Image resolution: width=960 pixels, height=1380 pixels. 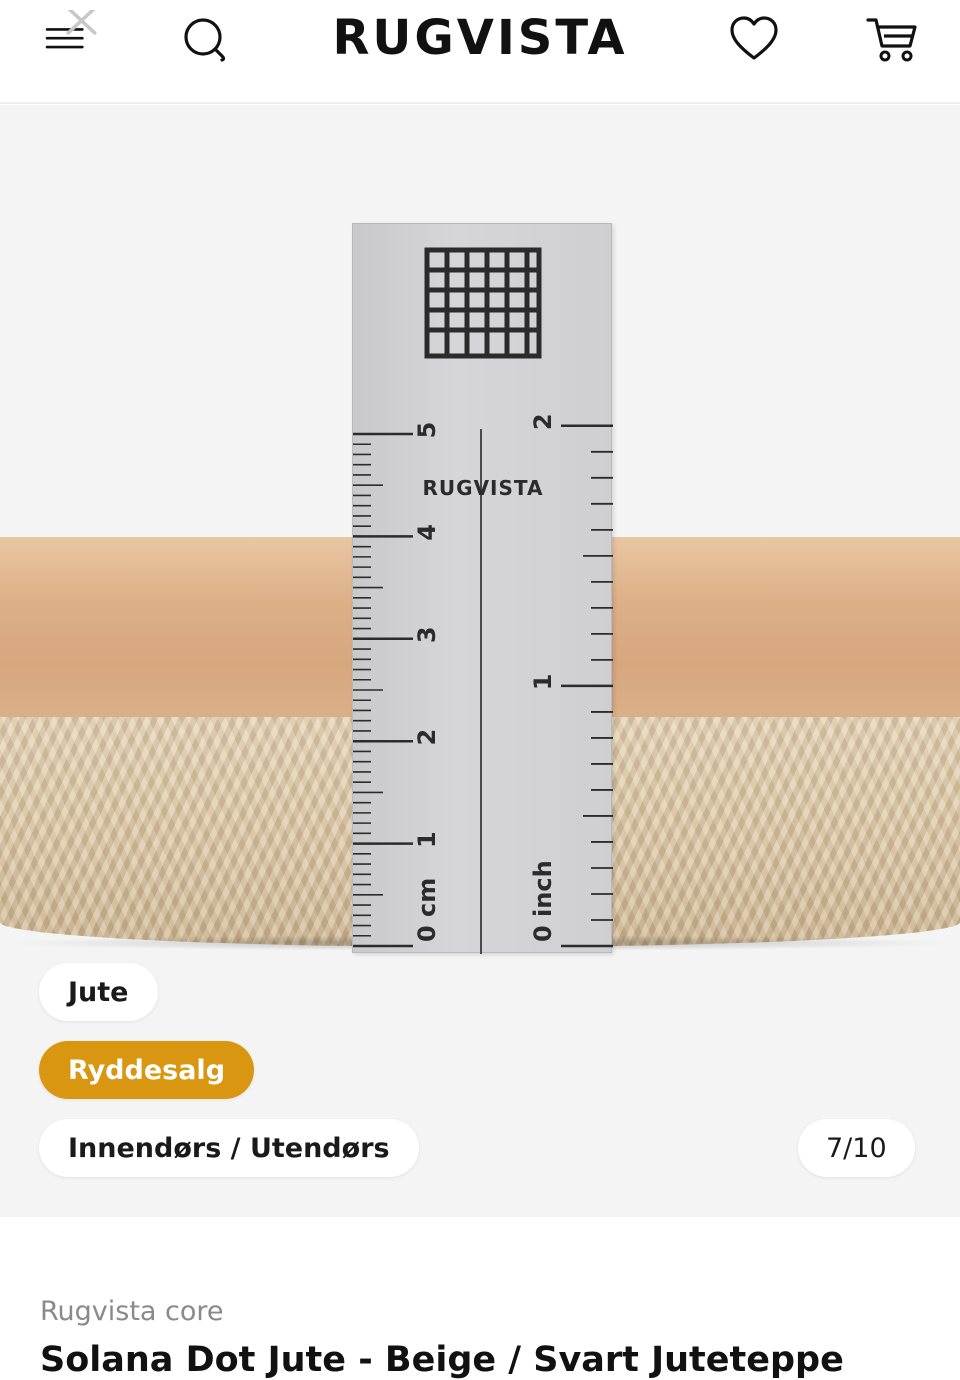 I want to click on cm-label: 3, so click(x=427, y=634).